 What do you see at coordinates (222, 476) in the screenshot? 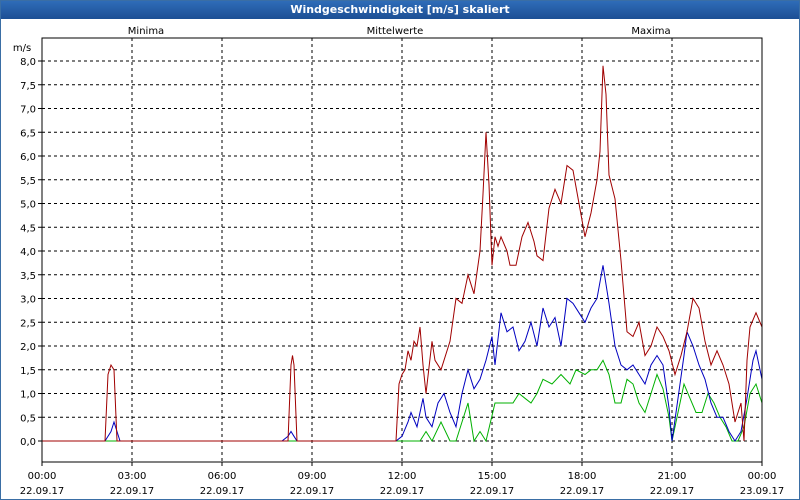
I see `x-tick-time: 06:00` at bounding box center [222, 476].